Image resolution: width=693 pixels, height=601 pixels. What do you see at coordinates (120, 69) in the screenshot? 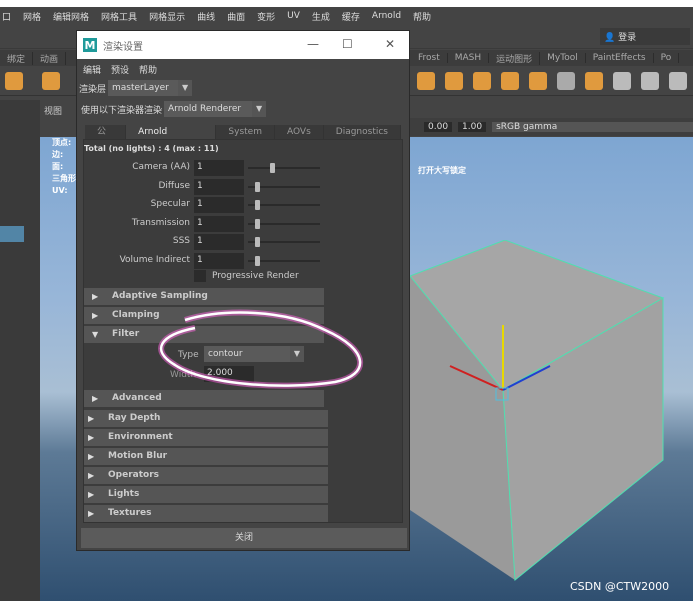
I see `menu-presets: 预设` at bounding box center [120, 69].